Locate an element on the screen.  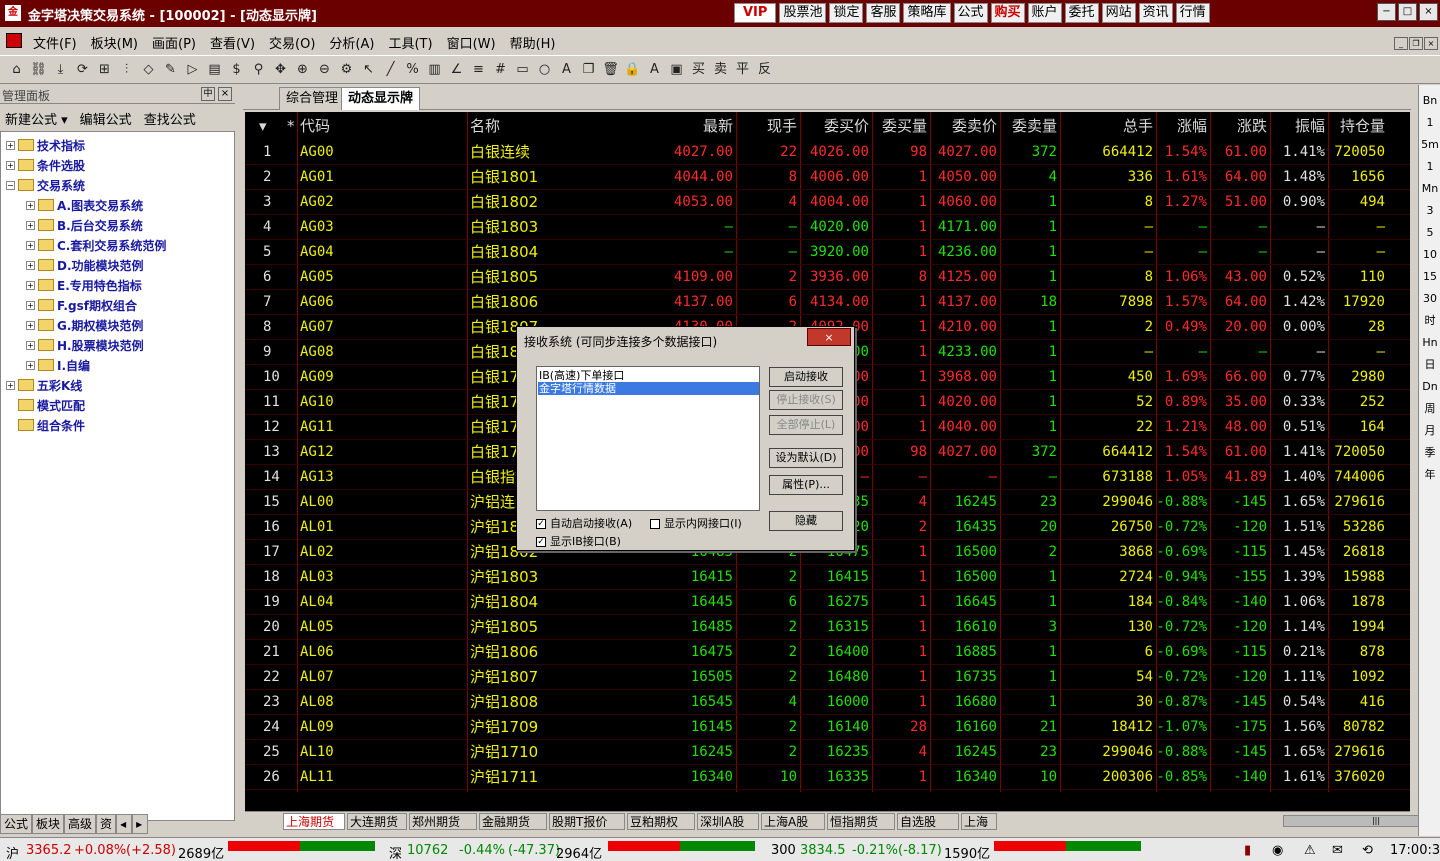
title-button-4: 策略库 is located at coordinates (927, 13).